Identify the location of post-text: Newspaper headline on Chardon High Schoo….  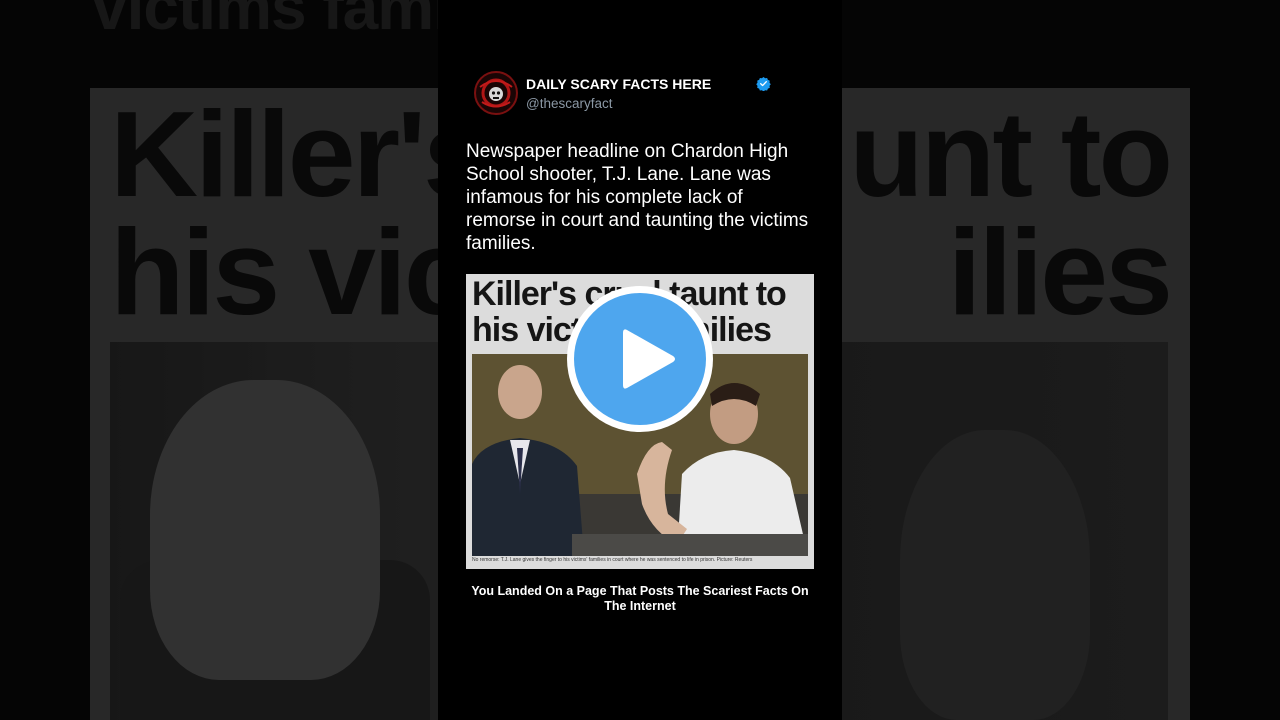
(637, 197).